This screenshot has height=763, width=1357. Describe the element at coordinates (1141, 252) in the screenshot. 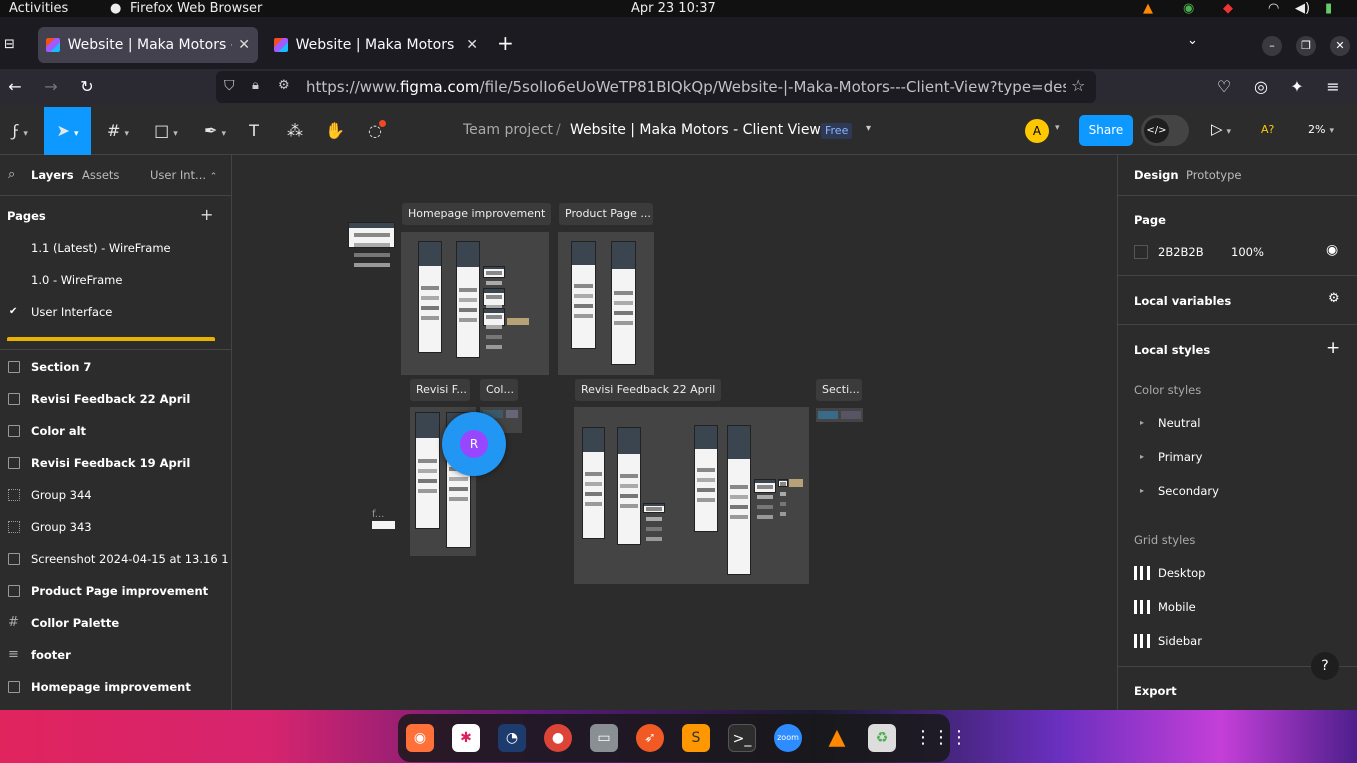

I see `page-color-swatch` at that location.